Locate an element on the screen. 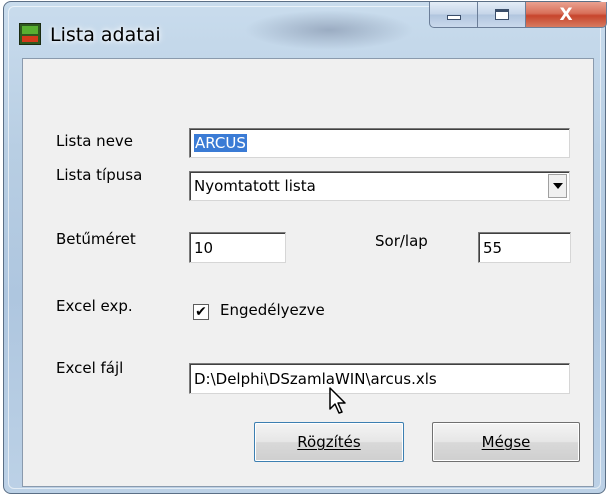 The height and width of the screenshot is (500, 610). megse-button: Mégse is located at coordinates (506, 442).